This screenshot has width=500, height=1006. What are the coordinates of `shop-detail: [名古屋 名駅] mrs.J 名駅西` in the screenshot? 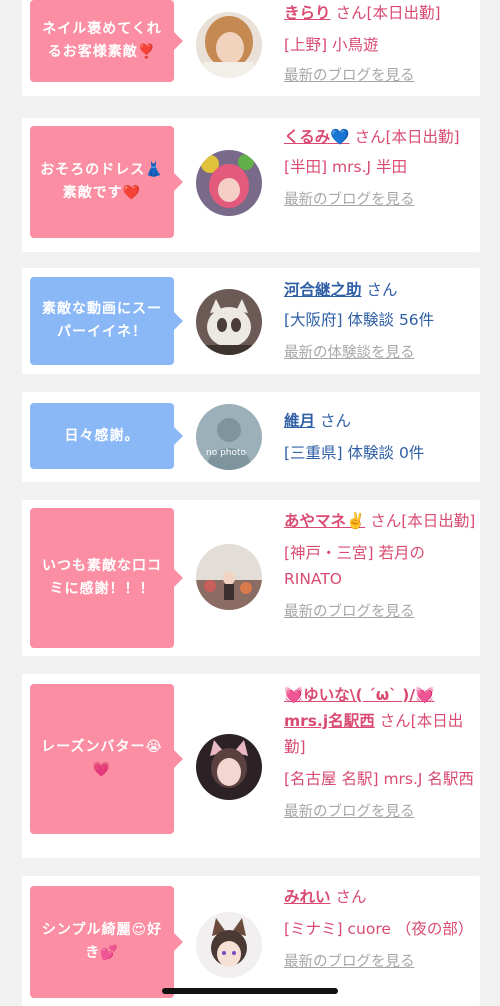 It's located at (379, 779).